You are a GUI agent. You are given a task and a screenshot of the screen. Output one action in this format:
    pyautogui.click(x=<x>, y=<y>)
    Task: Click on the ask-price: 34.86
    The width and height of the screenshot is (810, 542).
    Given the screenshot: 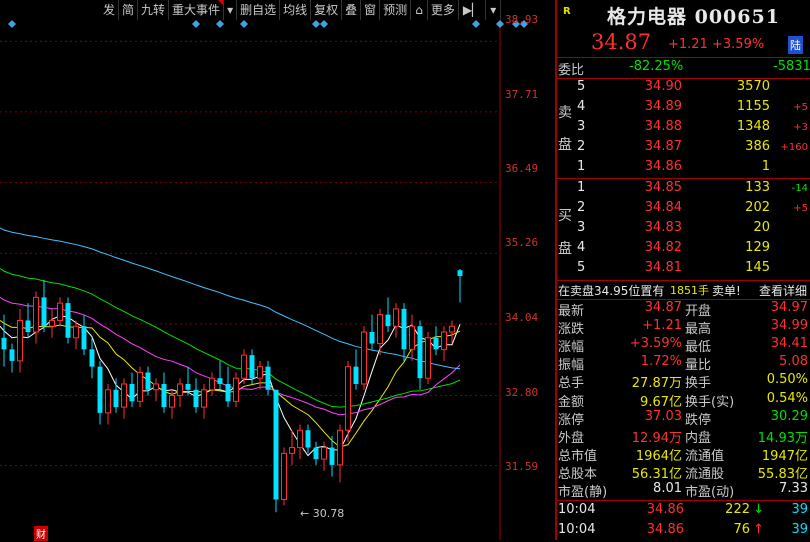 What is the action you would take?
    pyautogui.click(x=663, y=166)
    